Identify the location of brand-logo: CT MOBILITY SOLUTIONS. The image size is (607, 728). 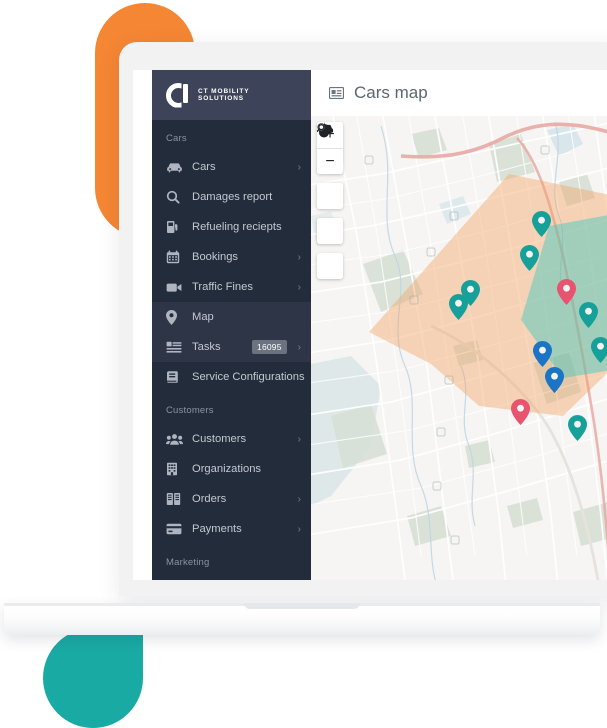
(231, 95).